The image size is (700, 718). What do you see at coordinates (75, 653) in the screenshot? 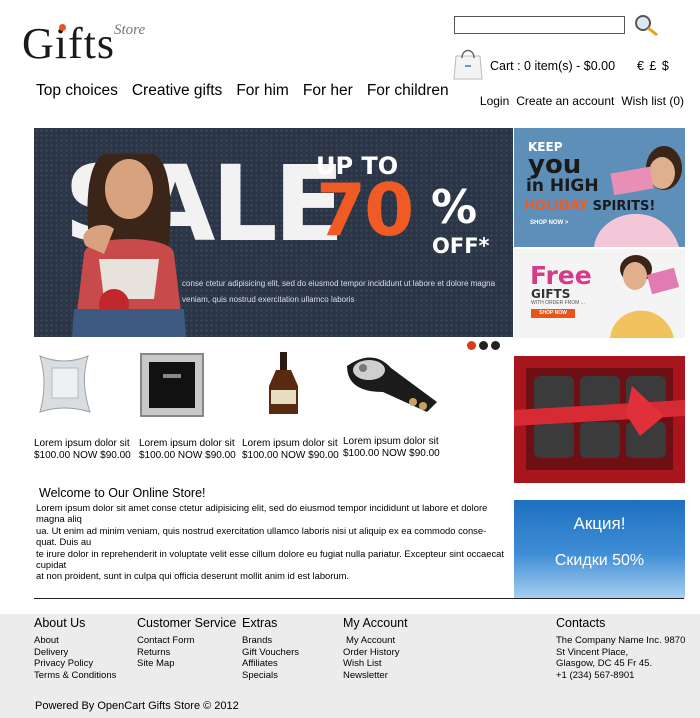
I see `footer-link-delivery: Delivery` at bounding box center [75, 653].